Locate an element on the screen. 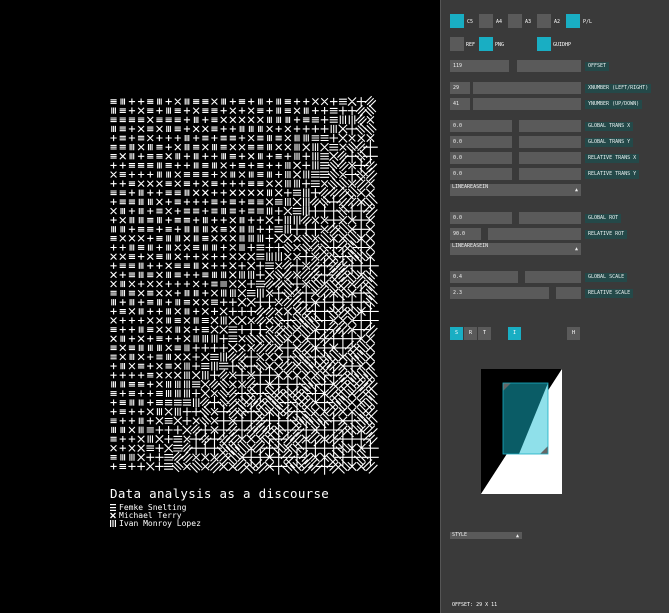  checkbox-label-a4: A4 is located at coordinates (499, 22).